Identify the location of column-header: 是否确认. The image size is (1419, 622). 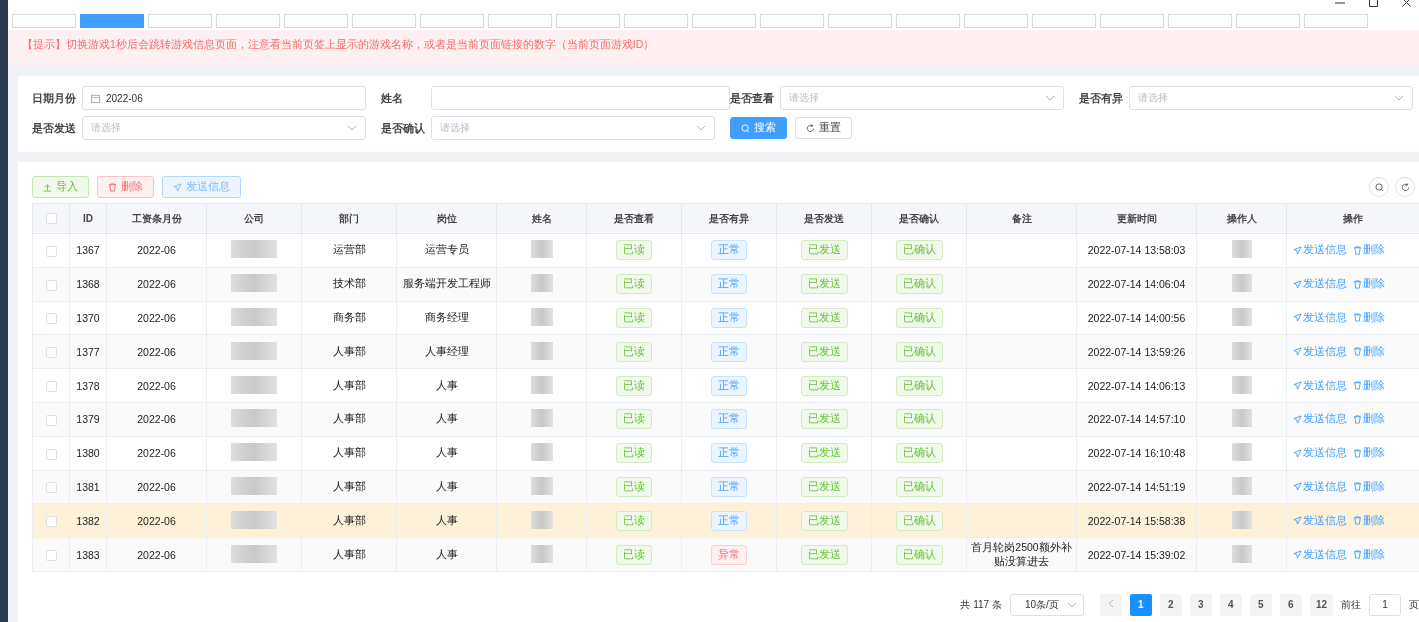
(919, 218).